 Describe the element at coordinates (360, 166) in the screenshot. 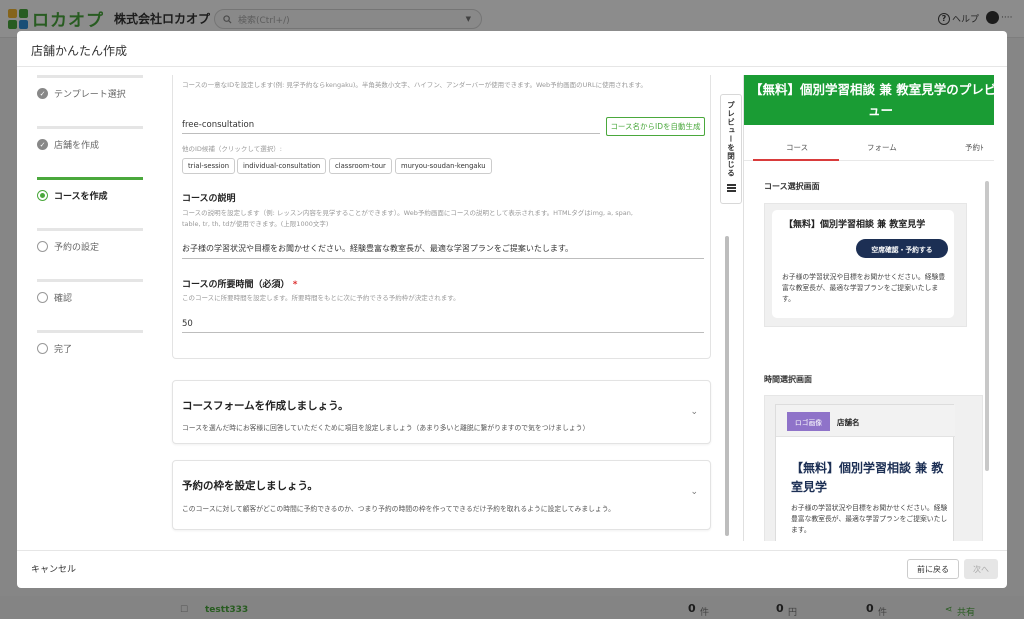

I see `id-candidate-chip: classroom-tour` at that location.